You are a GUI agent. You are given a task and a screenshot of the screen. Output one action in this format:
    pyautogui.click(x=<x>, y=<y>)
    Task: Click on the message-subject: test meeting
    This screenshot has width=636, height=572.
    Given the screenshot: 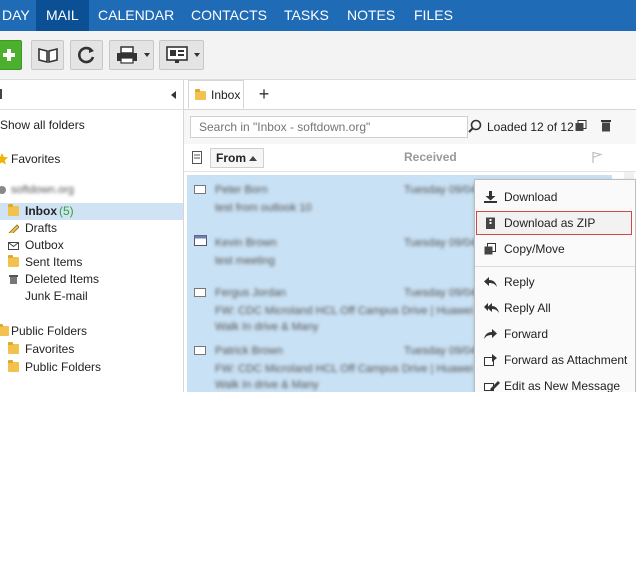 What is the action you would take?
    pyautogui.click(x=245, y=261)
    